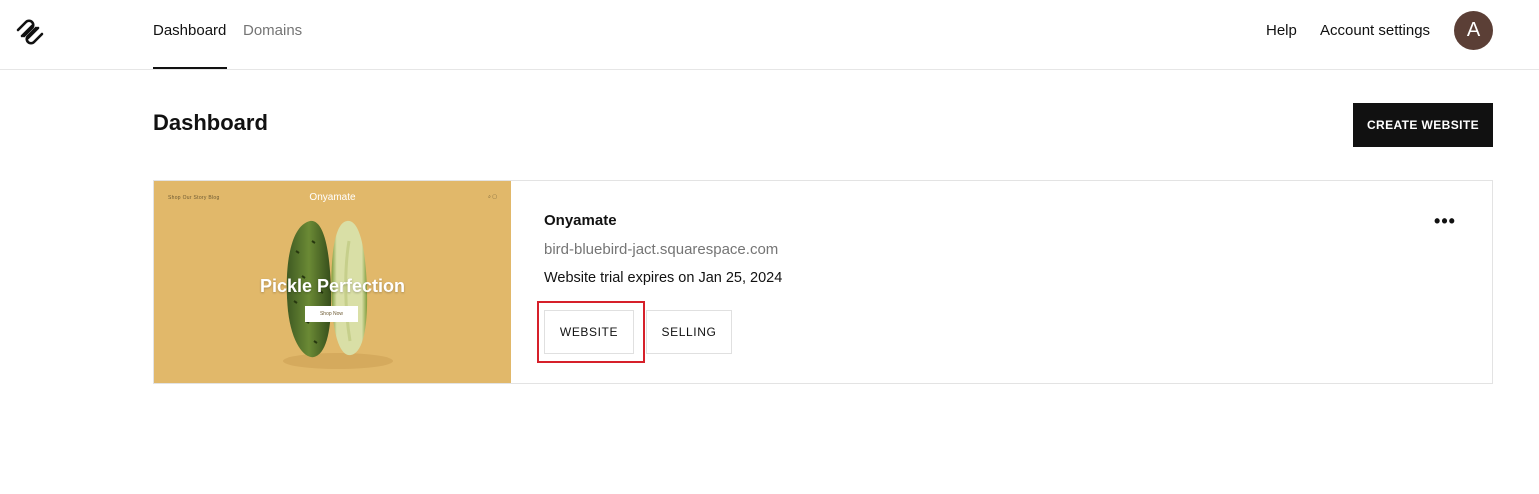  Describe the element at coordinates (332, 286) in the screenshot. I see `thumbnail-headline: Pickle Perfection` at that location.